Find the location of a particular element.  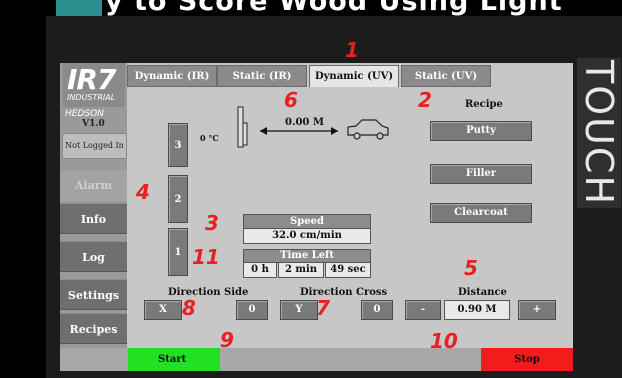

stop-button: Stop is located at coordinates (527, 359).